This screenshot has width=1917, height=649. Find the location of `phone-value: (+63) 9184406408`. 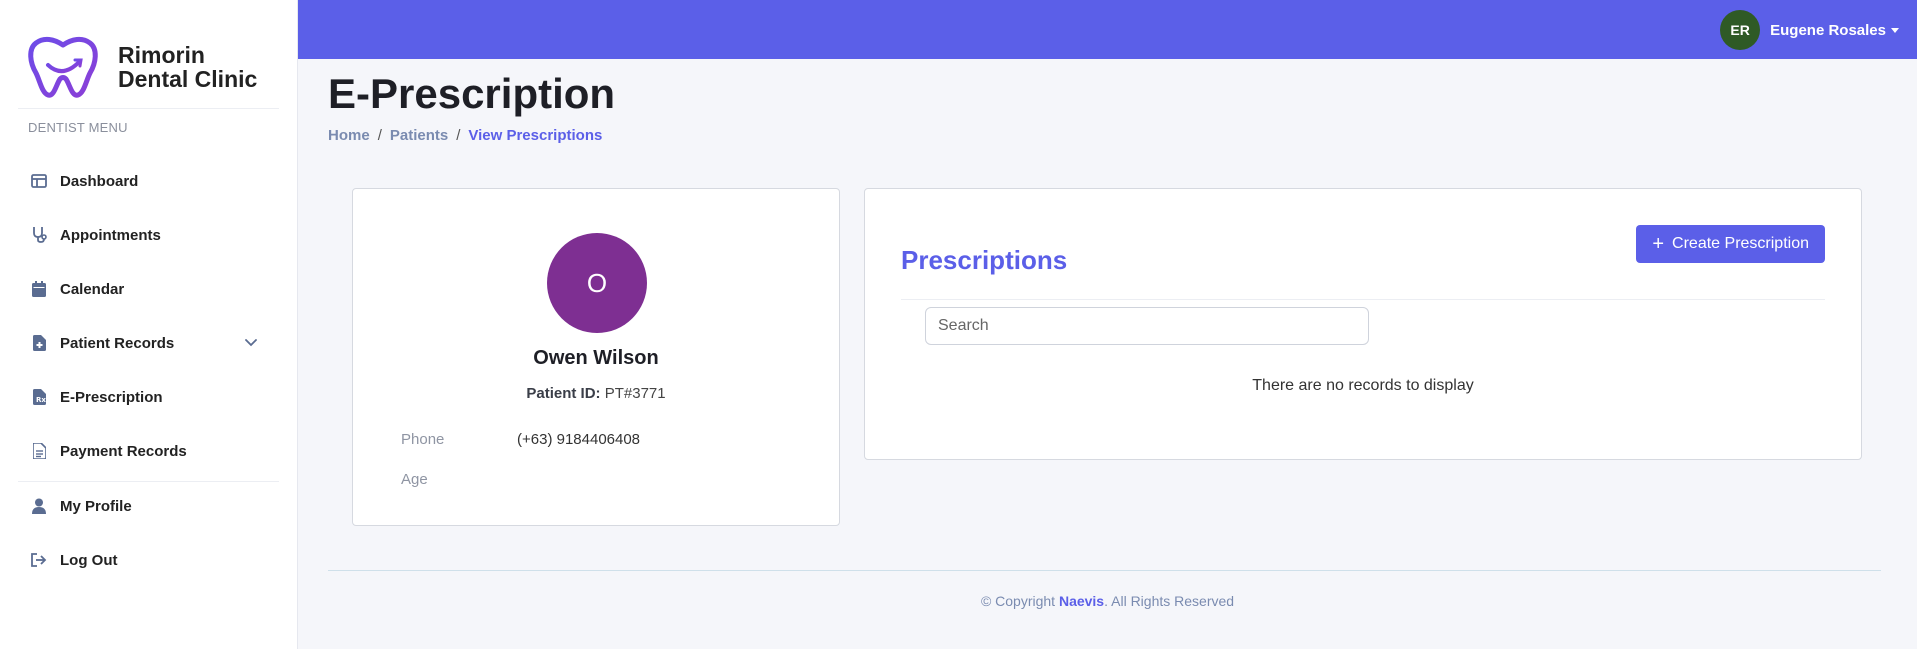

phone-value: (+63) 9184406408 is located at coordinates (579, 439).